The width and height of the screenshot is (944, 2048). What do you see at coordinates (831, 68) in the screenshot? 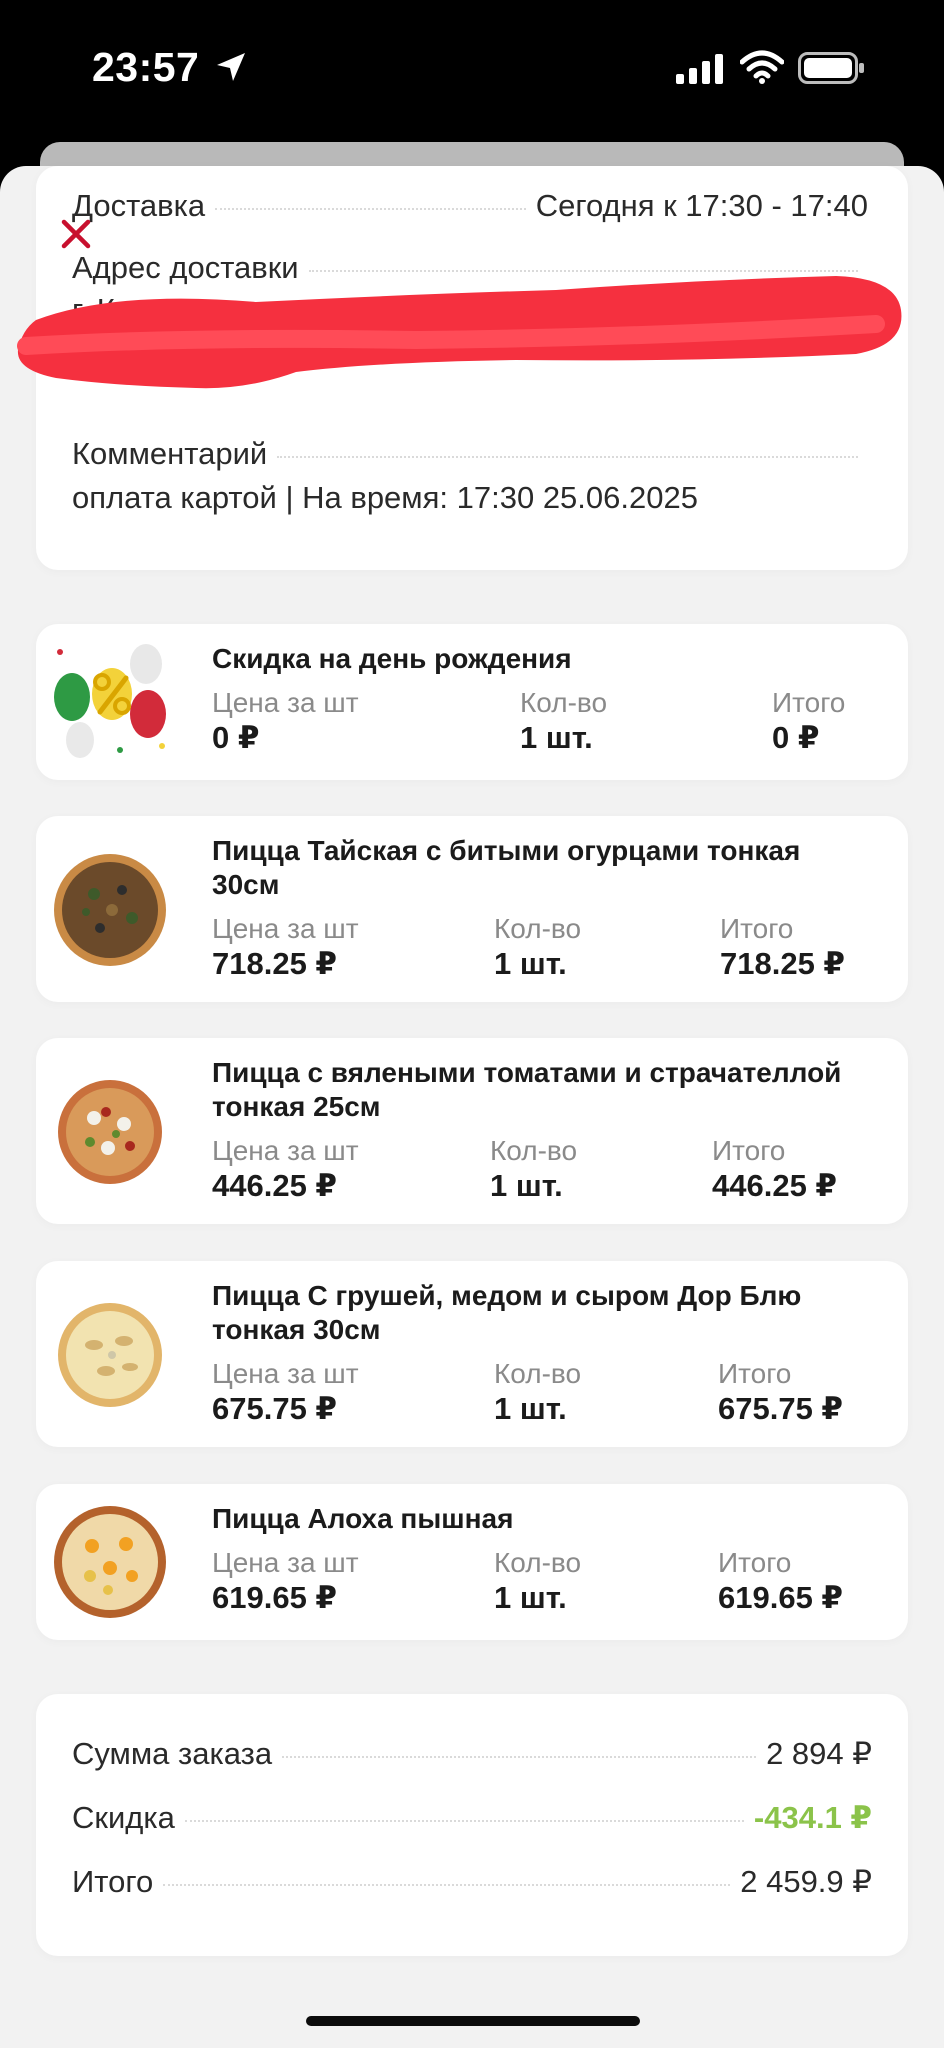
I see `battery-icon` at bounding box center [831, 68].